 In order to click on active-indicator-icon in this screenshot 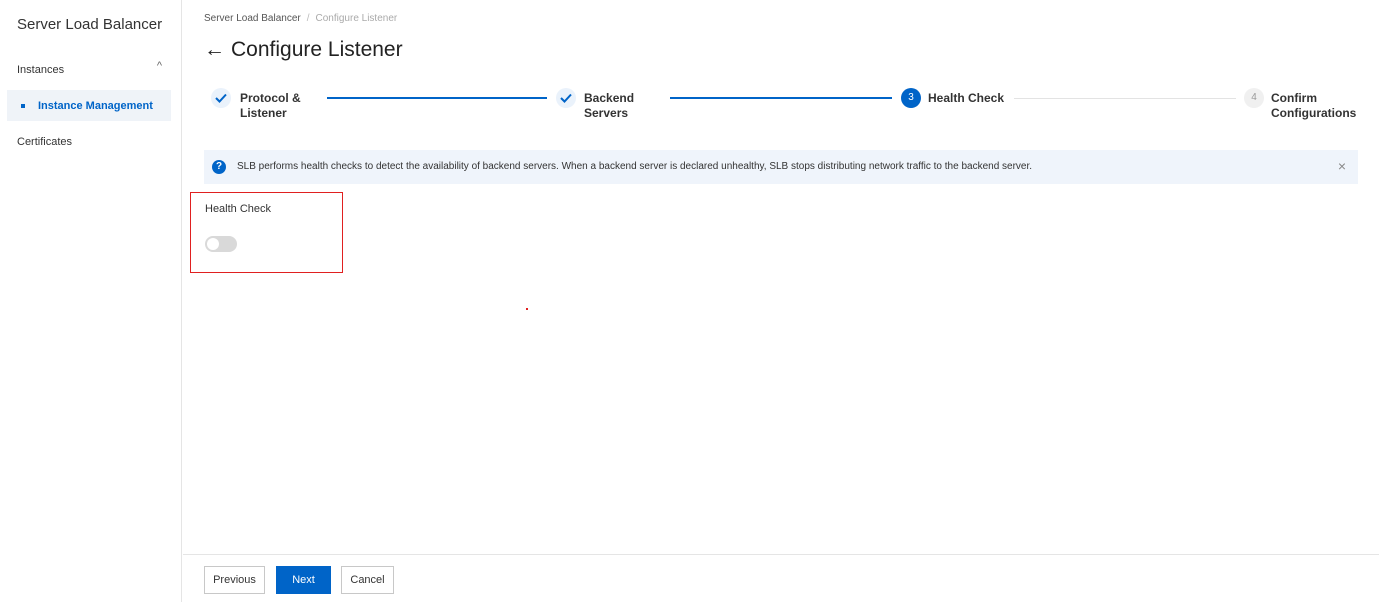, I will do `click(23, 106)`.